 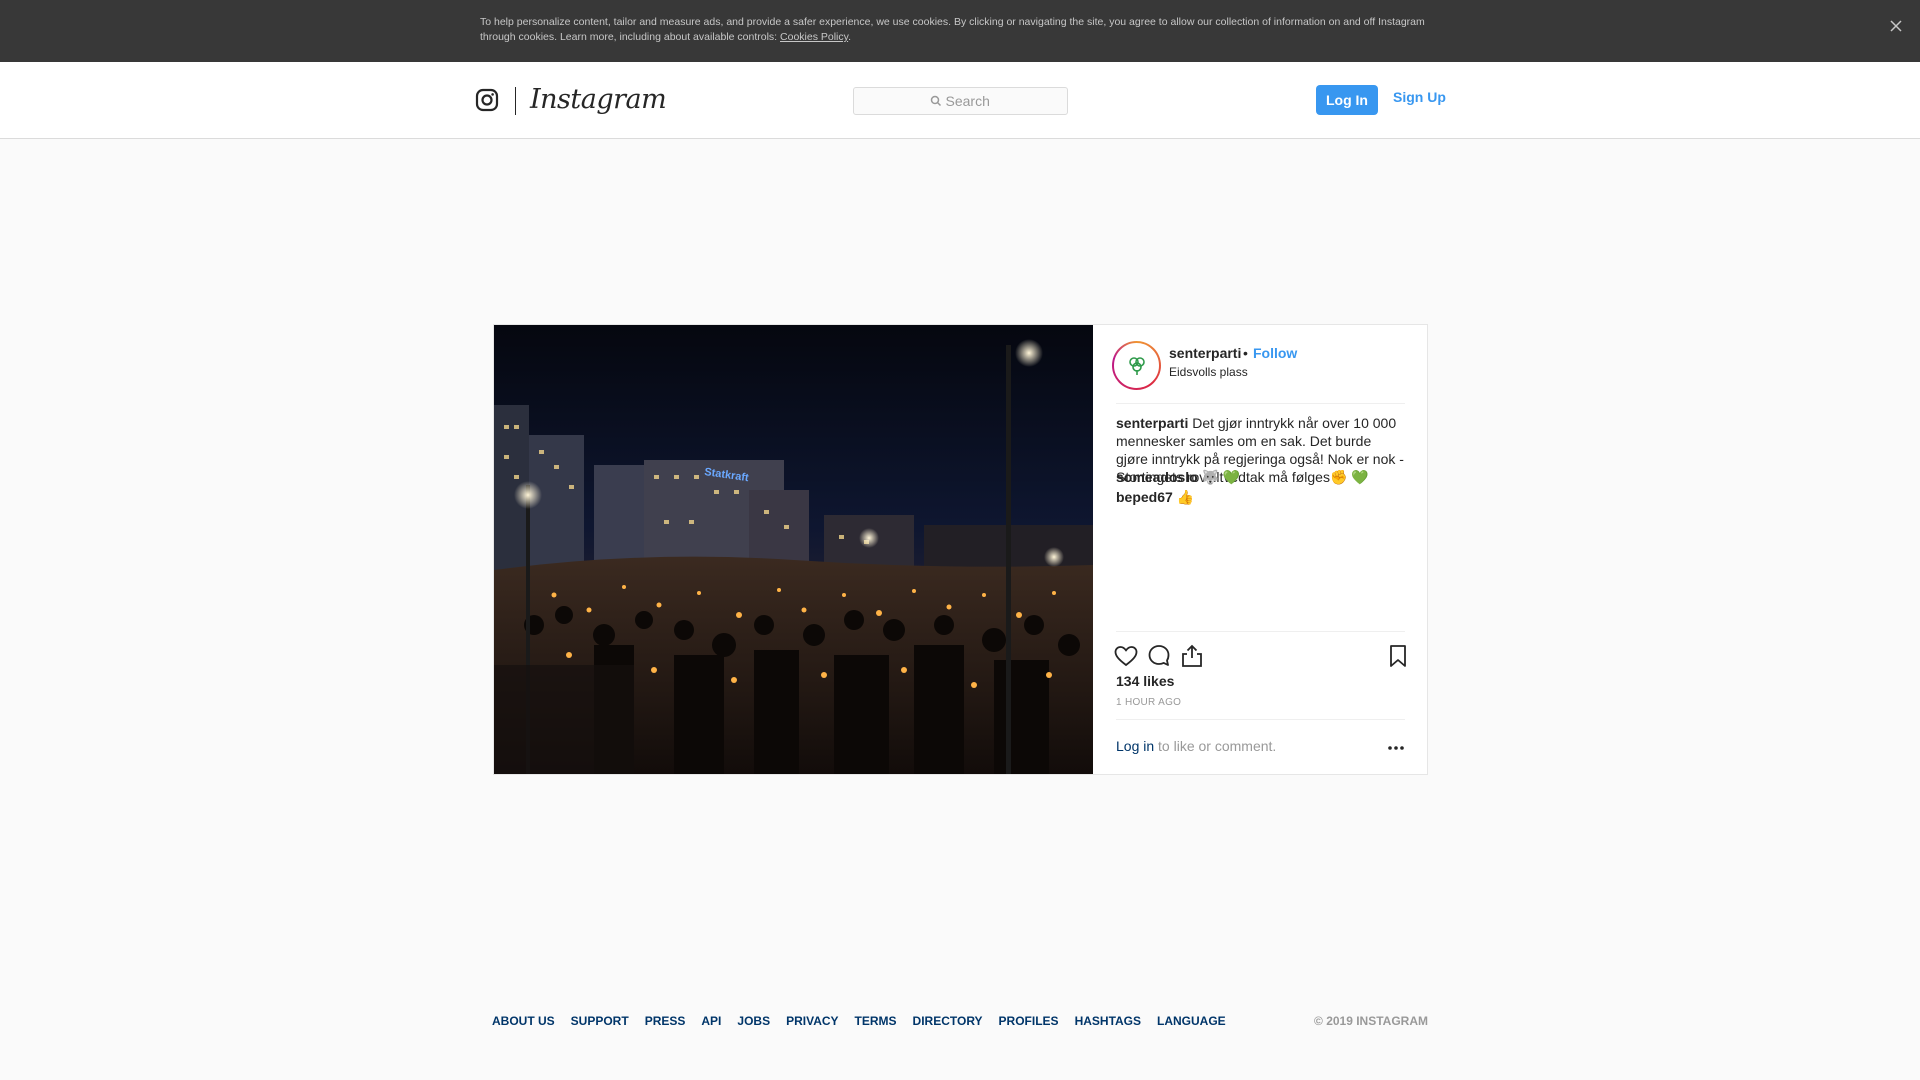 What do you see at coordinates (1215, 746) in the screenshot?
I see `login-prompt-text: to like or comment.` at bounding box center [1215, 746].